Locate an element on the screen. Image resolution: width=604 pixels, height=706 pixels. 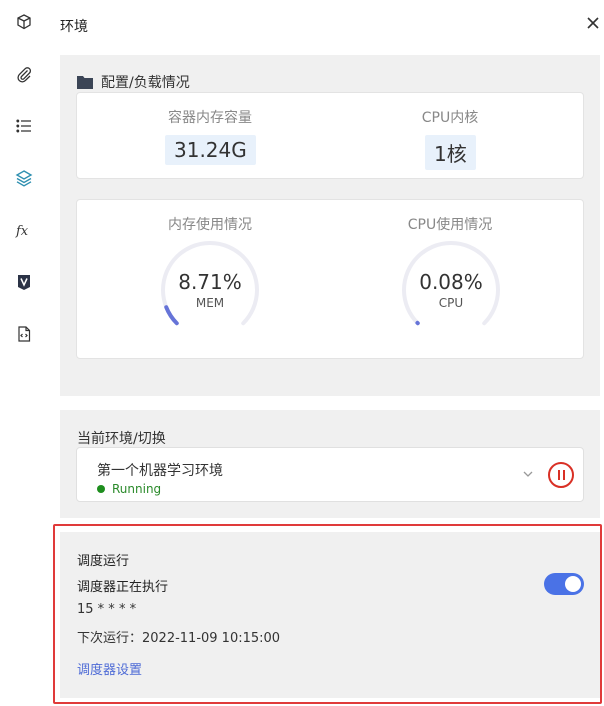
sidebar-function-button: fx is located at coordinates (24, 230).